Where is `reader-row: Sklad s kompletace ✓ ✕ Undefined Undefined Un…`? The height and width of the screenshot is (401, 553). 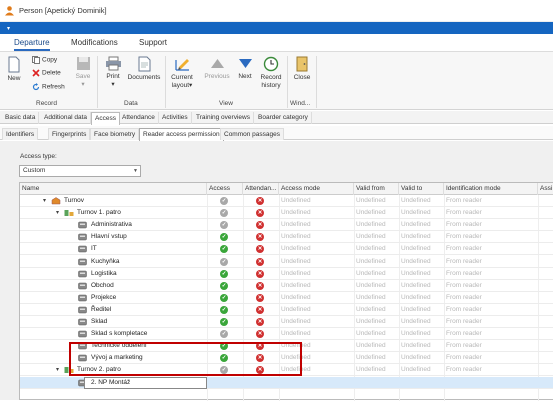 reader-row: Sklad s kompletace ✓ ✕ Undefined Undefined Un… is located at coordinates (286, 334).